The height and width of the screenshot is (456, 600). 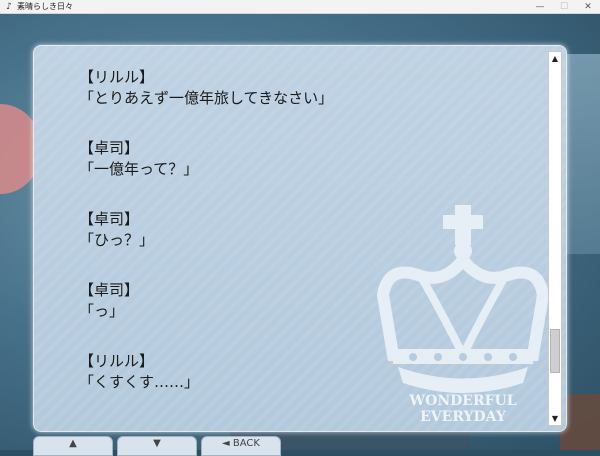 What do you see at coordinates (102, 311) in the screenshot?
I see `dialogue-line: 「っ」` at bounding box center [102, 311].